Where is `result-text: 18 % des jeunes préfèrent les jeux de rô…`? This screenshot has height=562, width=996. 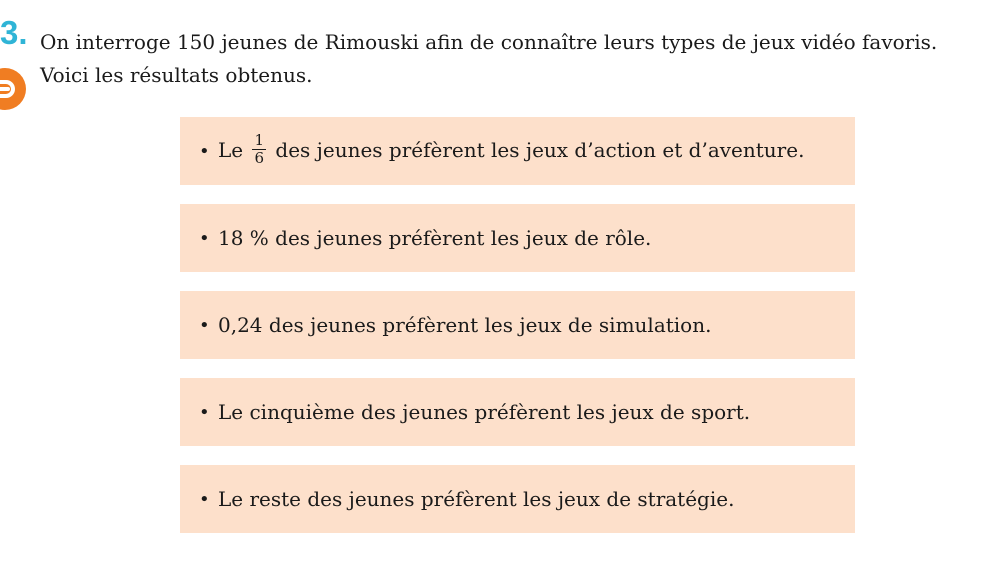 result-text: 18 % des jeunes préfèrent les jeux de rô… is located at coordinates (435, 238).